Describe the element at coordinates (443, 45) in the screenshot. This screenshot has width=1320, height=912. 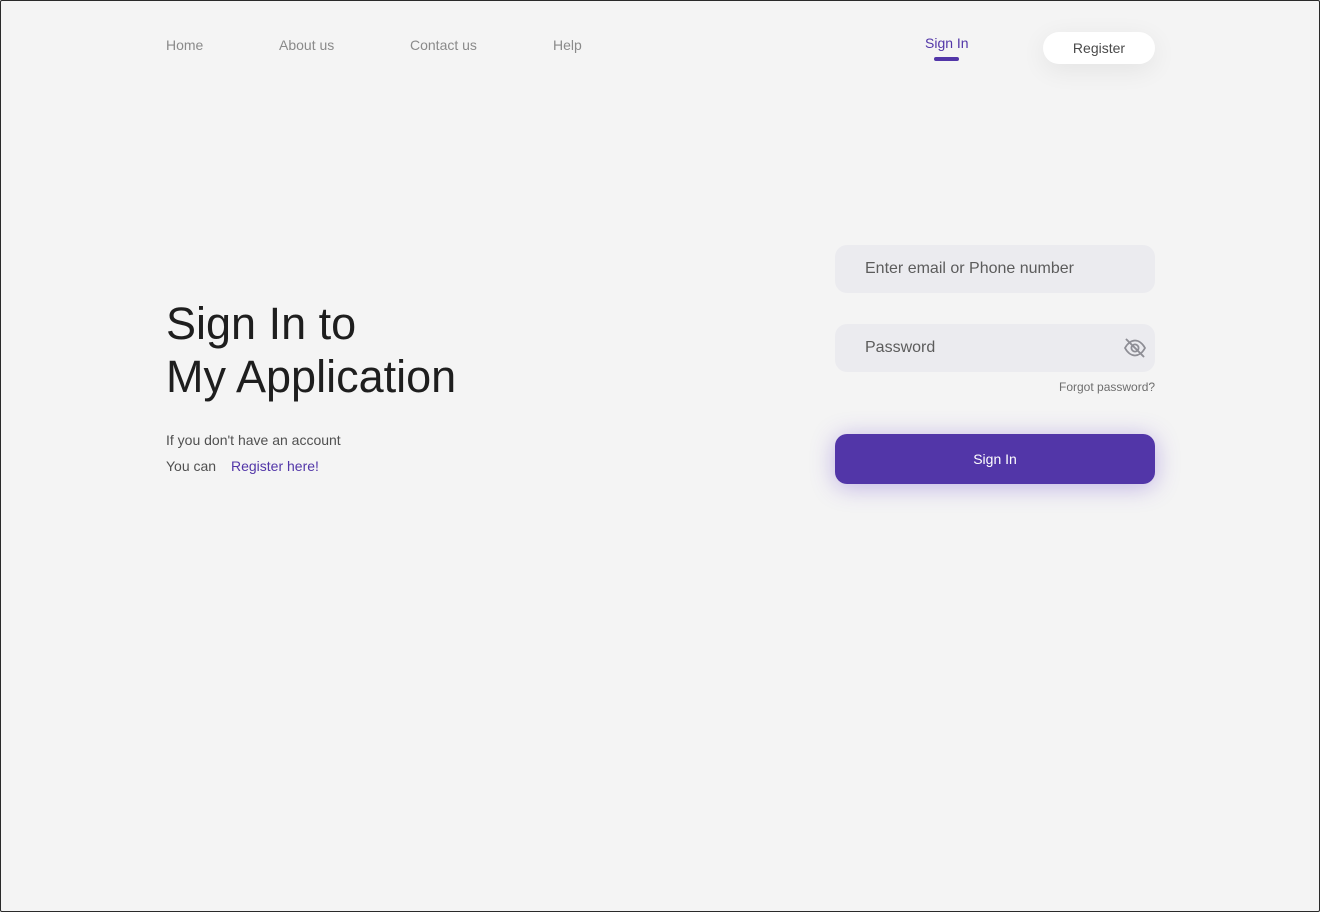
I see `nav-link-contact-us: Contact us` at that location.